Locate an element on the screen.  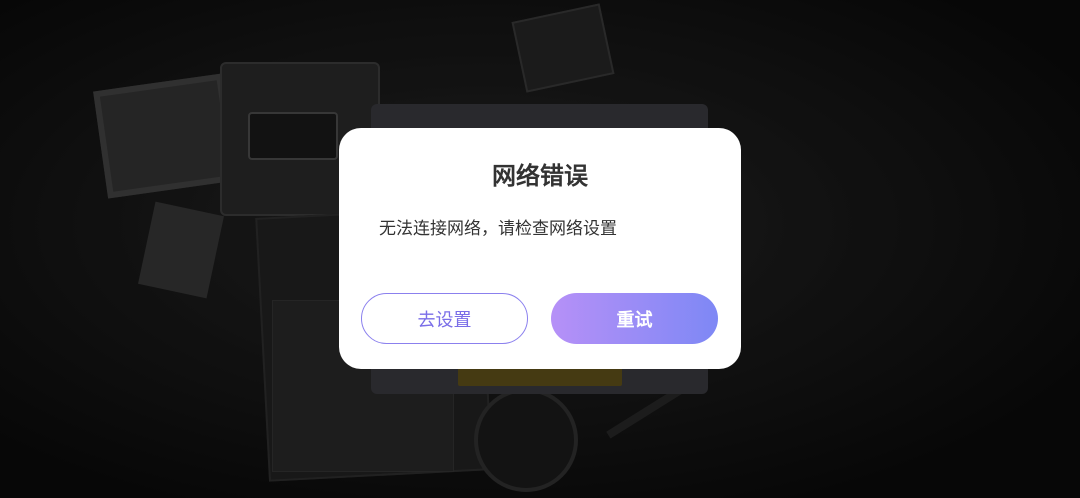
dialog-title: 网络错误 is located at coordinates (540, 176).